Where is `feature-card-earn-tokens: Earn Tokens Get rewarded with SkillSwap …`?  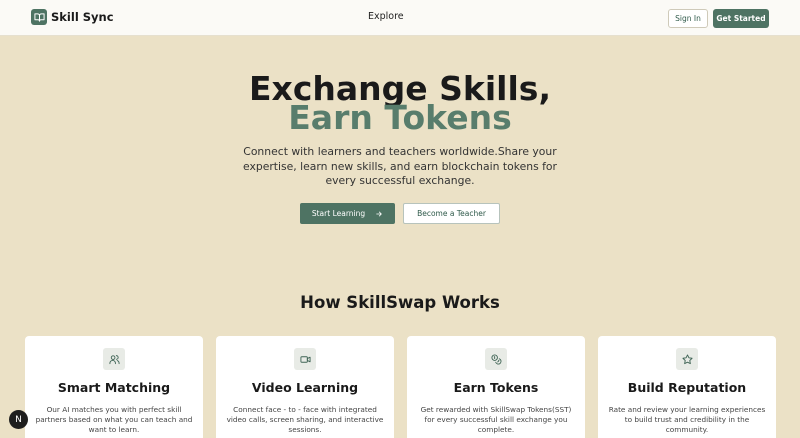 feature-card-earn-tokens: Earn Tokens Get rewarded with SkillSwap … is located at coordinates (496, 387).